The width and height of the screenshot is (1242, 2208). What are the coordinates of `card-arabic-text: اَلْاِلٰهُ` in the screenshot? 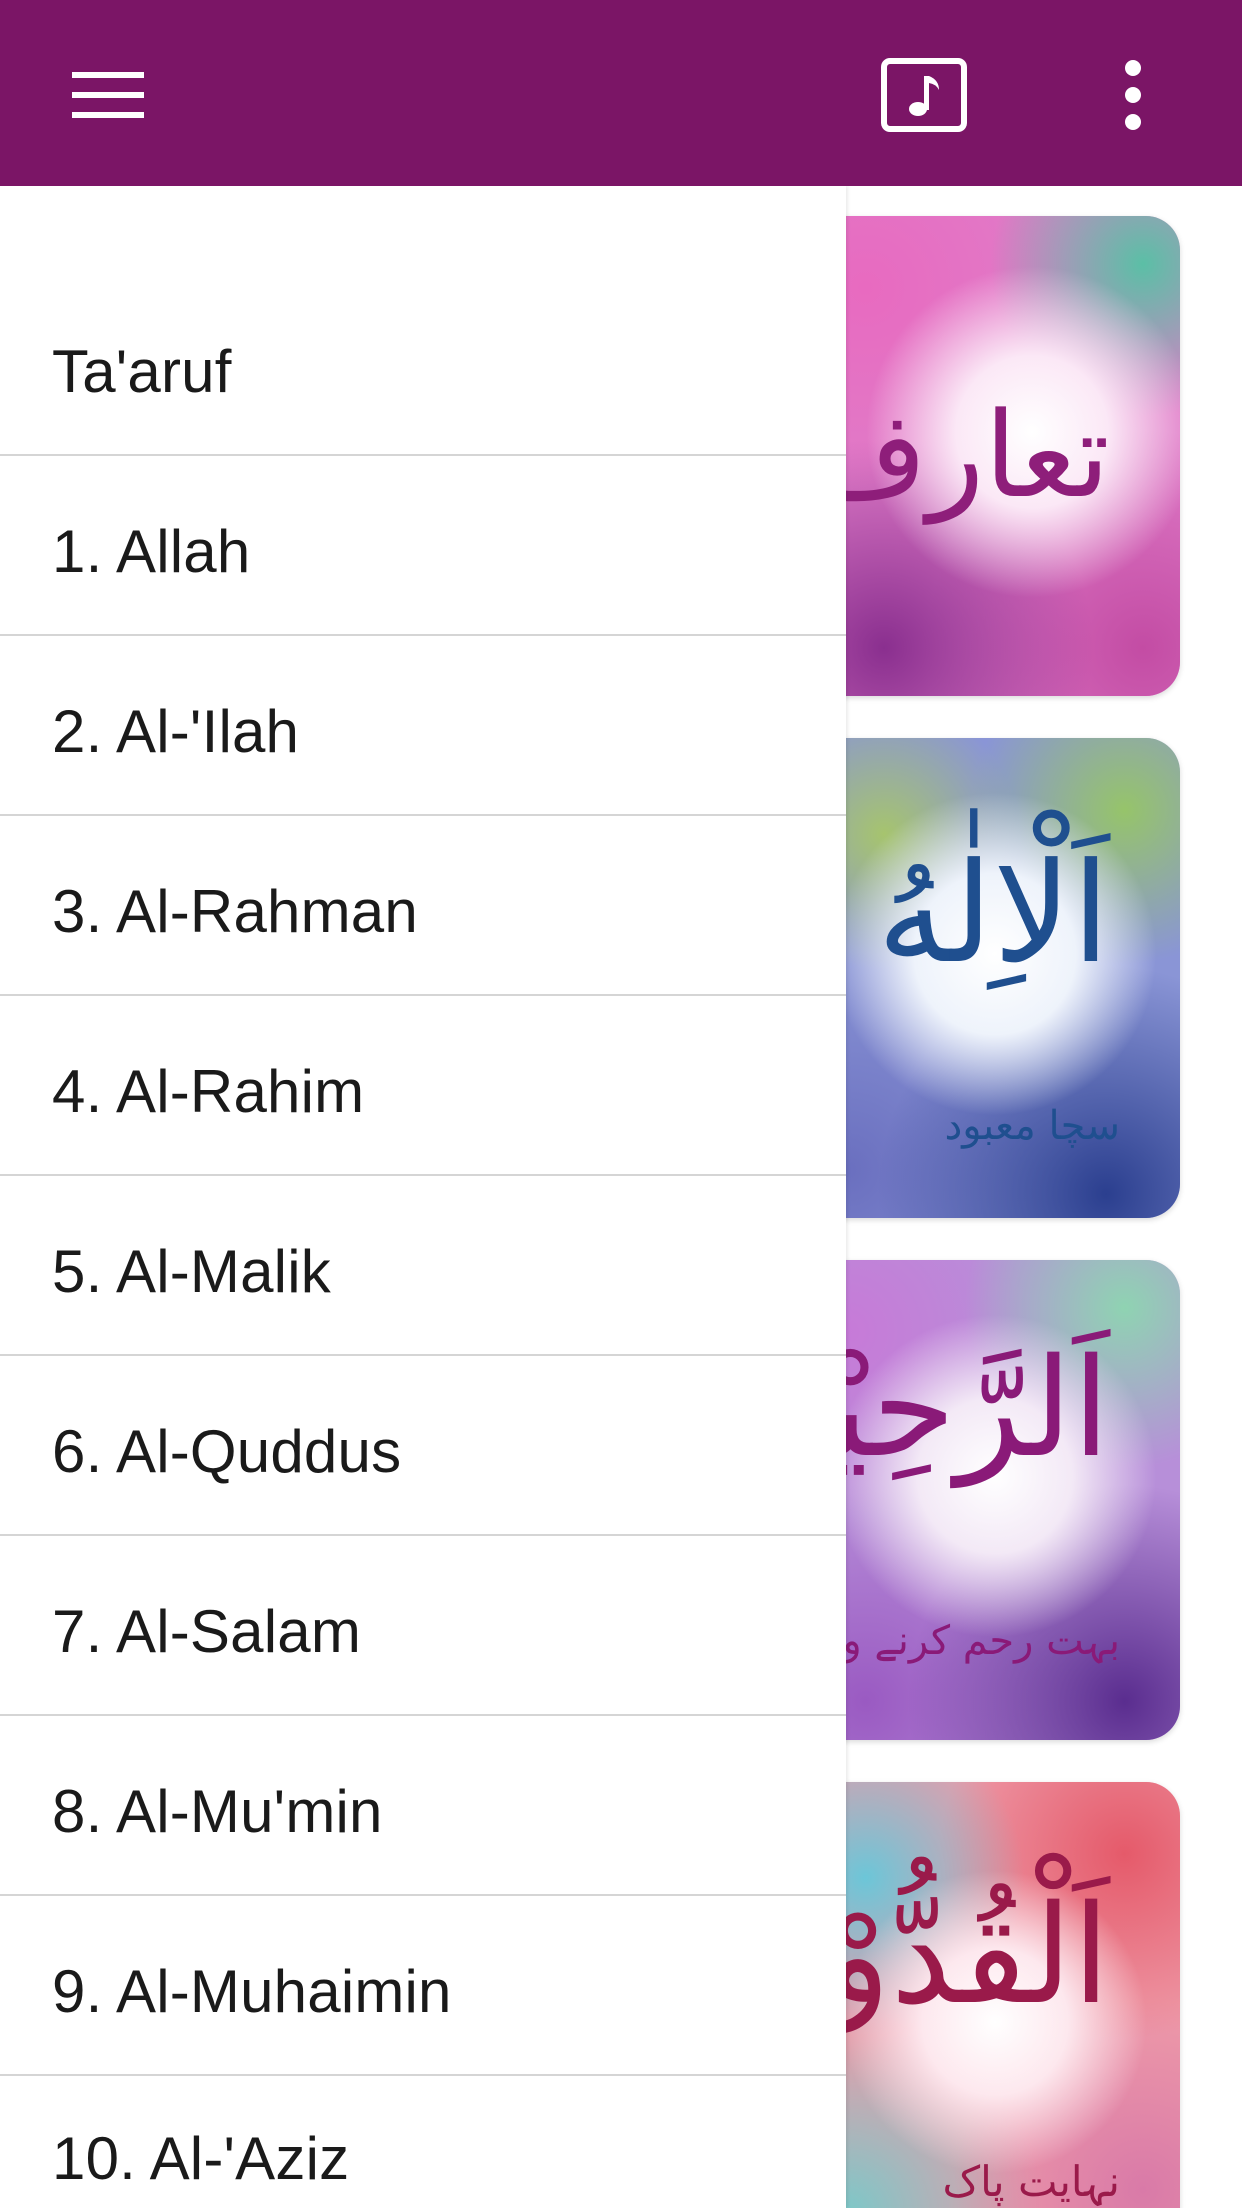 It's located at (993, 913).